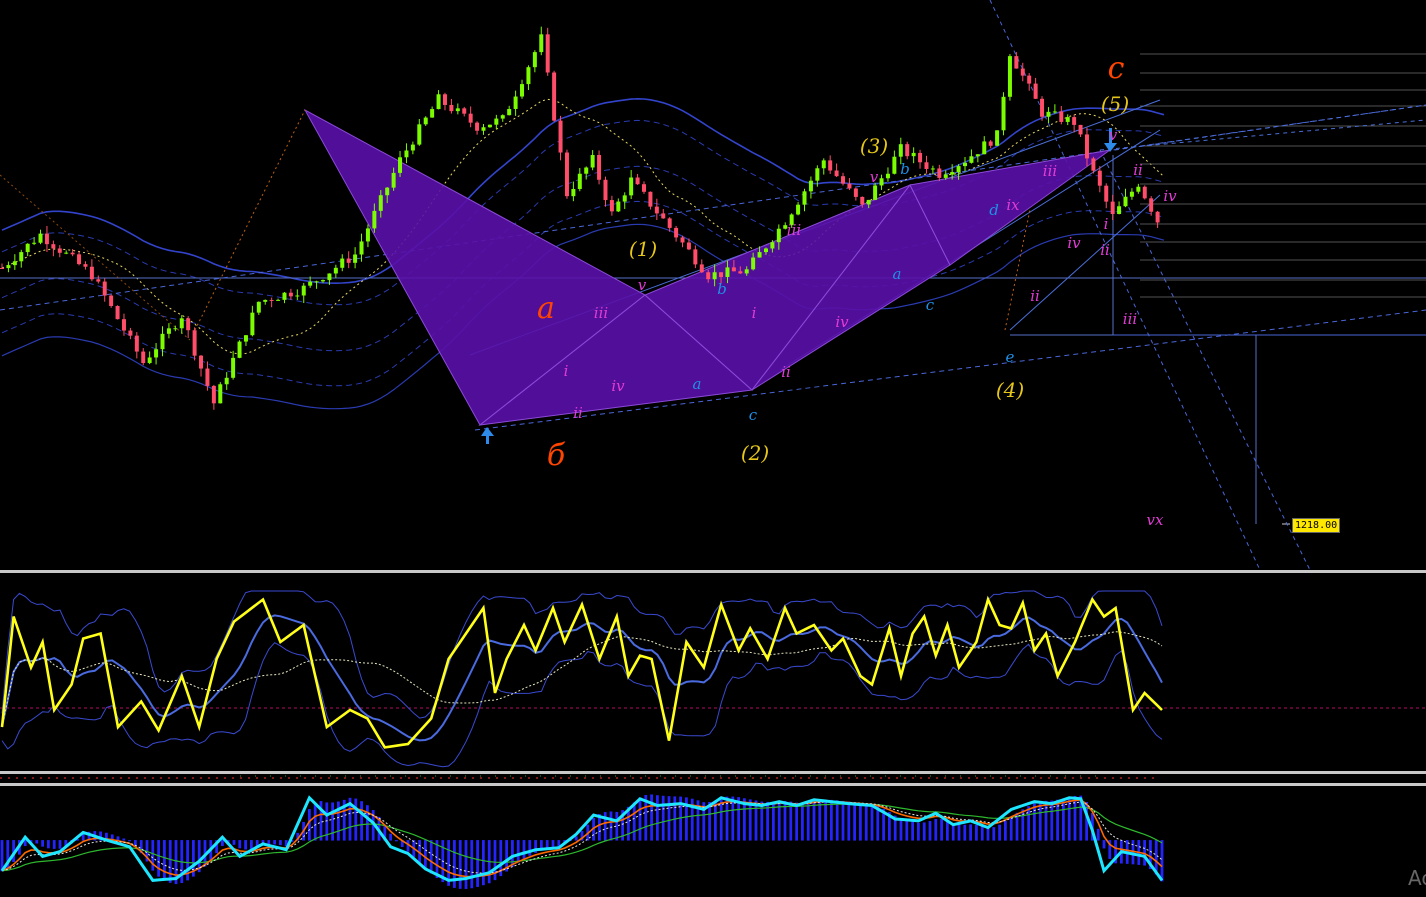  What do you see at coordinates (643, 249) in the screenshot?
I see `wave-label: (1)` at bounding box center [643, 249].